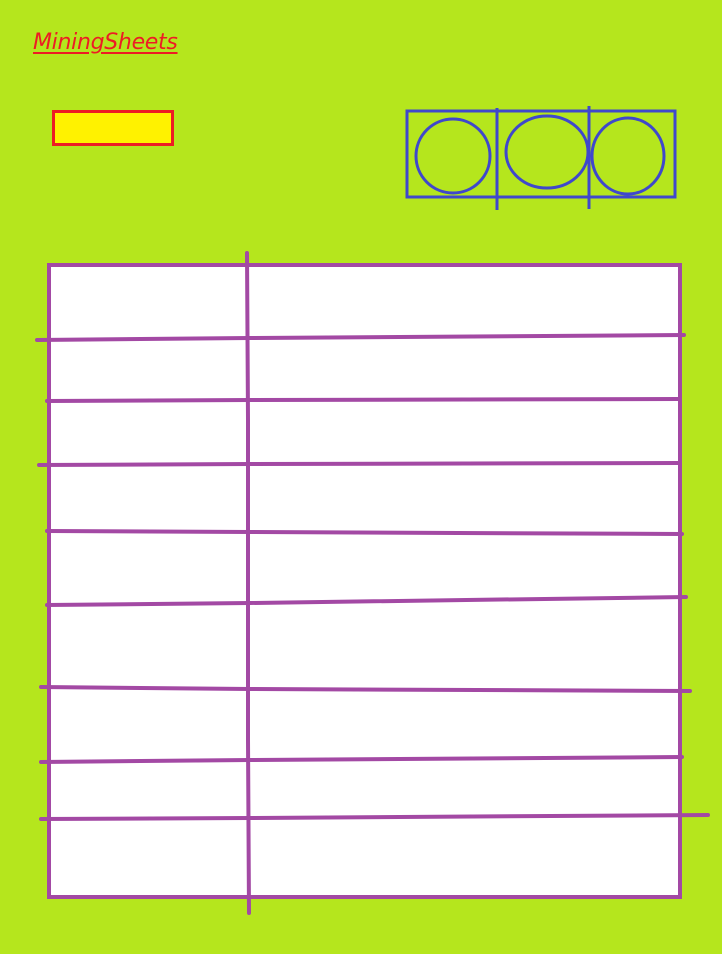 The height and width of the screenshot is (954, 722). I want to click on icon-button-group, so click(541, 158).